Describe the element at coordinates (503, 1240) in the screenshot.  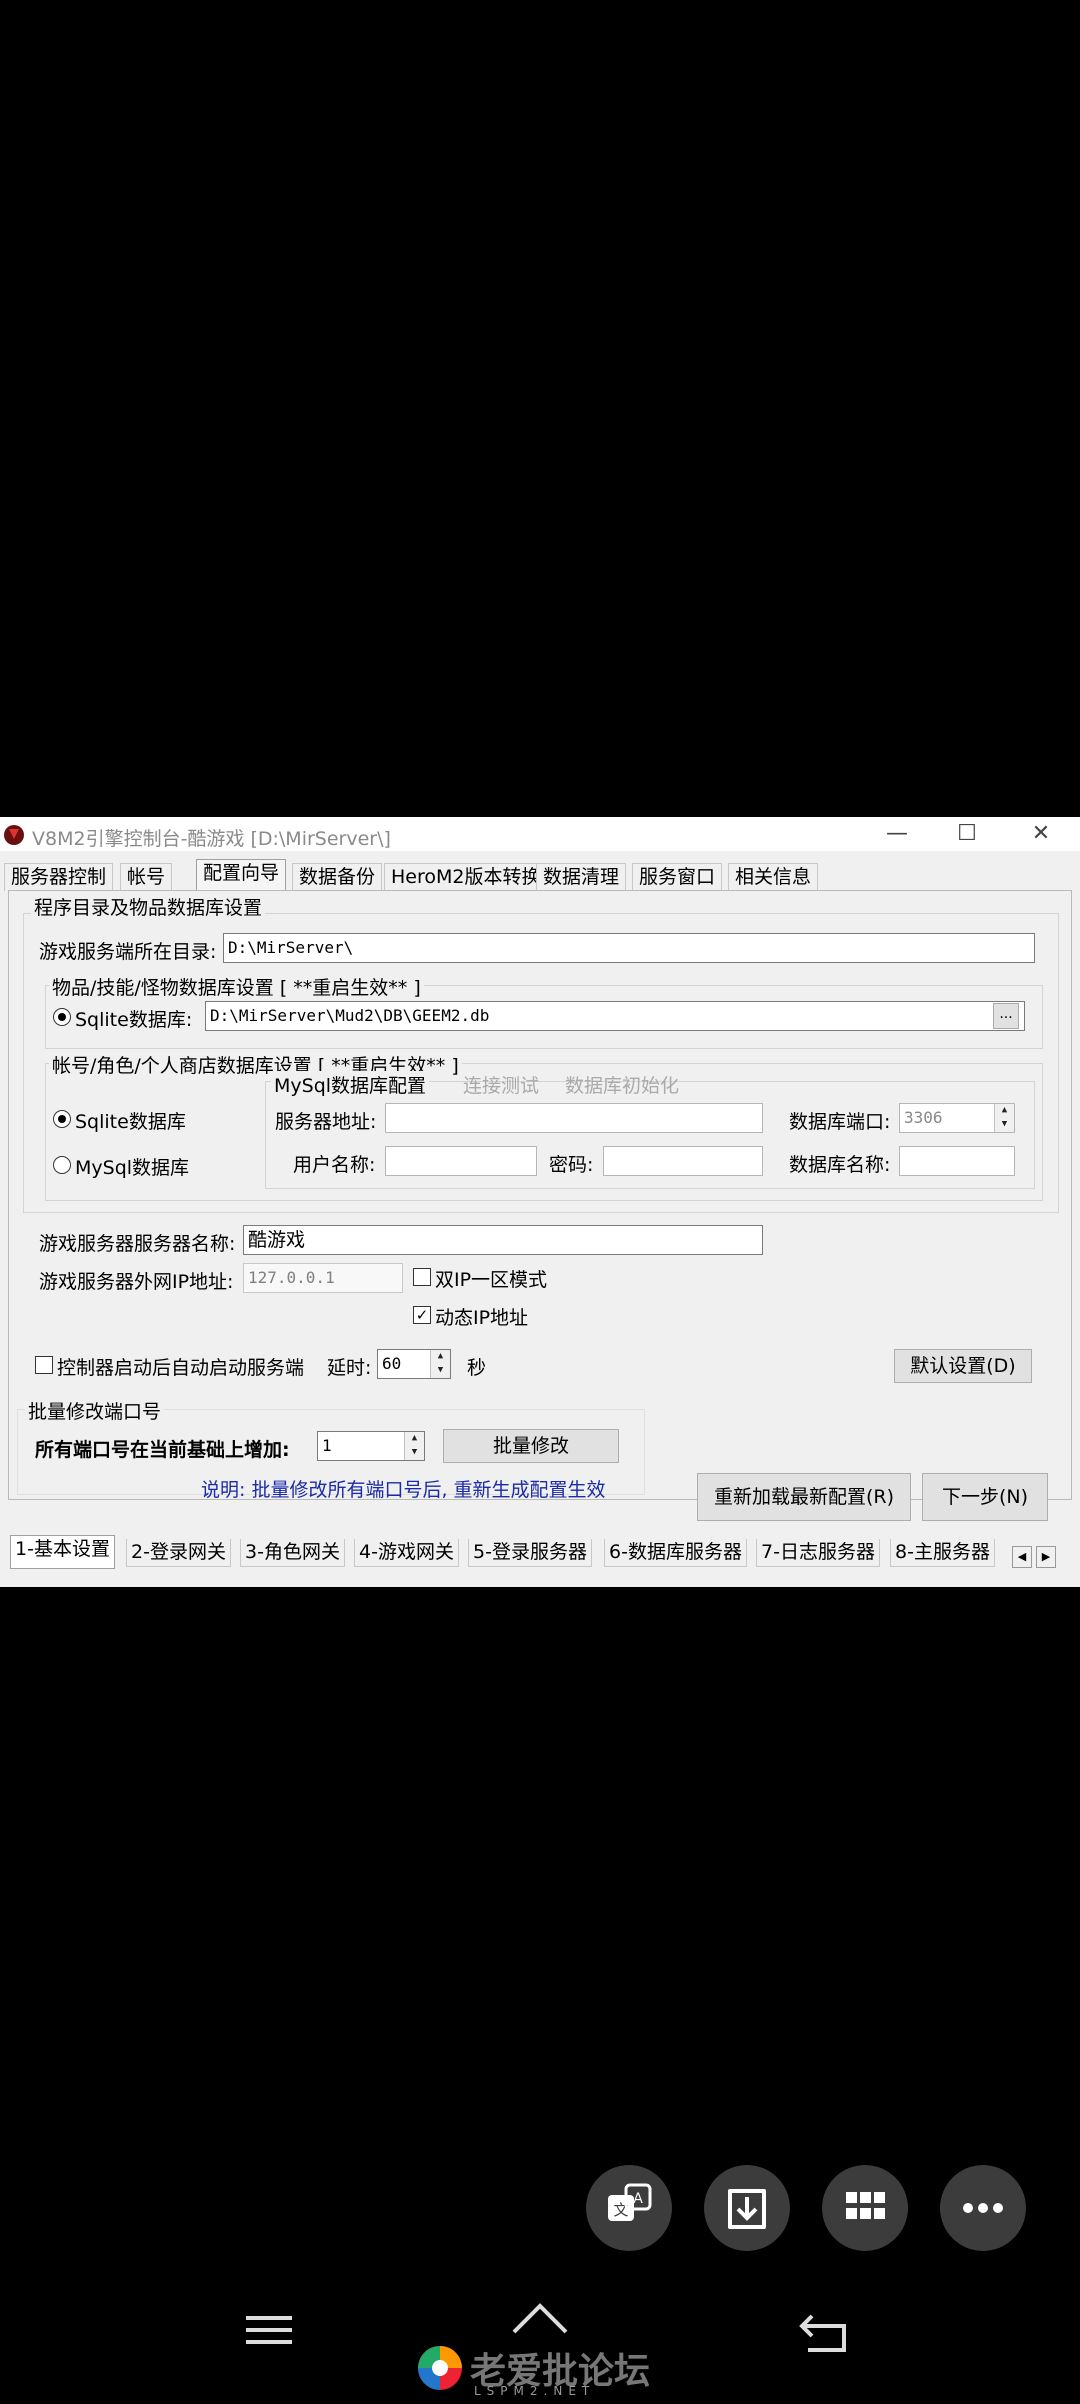
I see `server-name-input: 酷游戏` at that location.